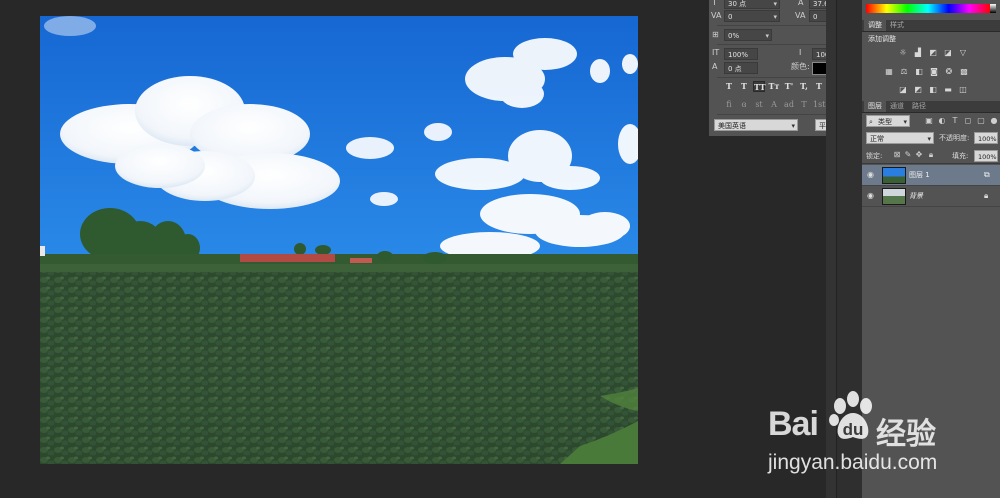 The image size is (1000, 498). Describe the element at coordinates (716, 15) in the screenshot. I see `kerning-icon: VA` at that location.